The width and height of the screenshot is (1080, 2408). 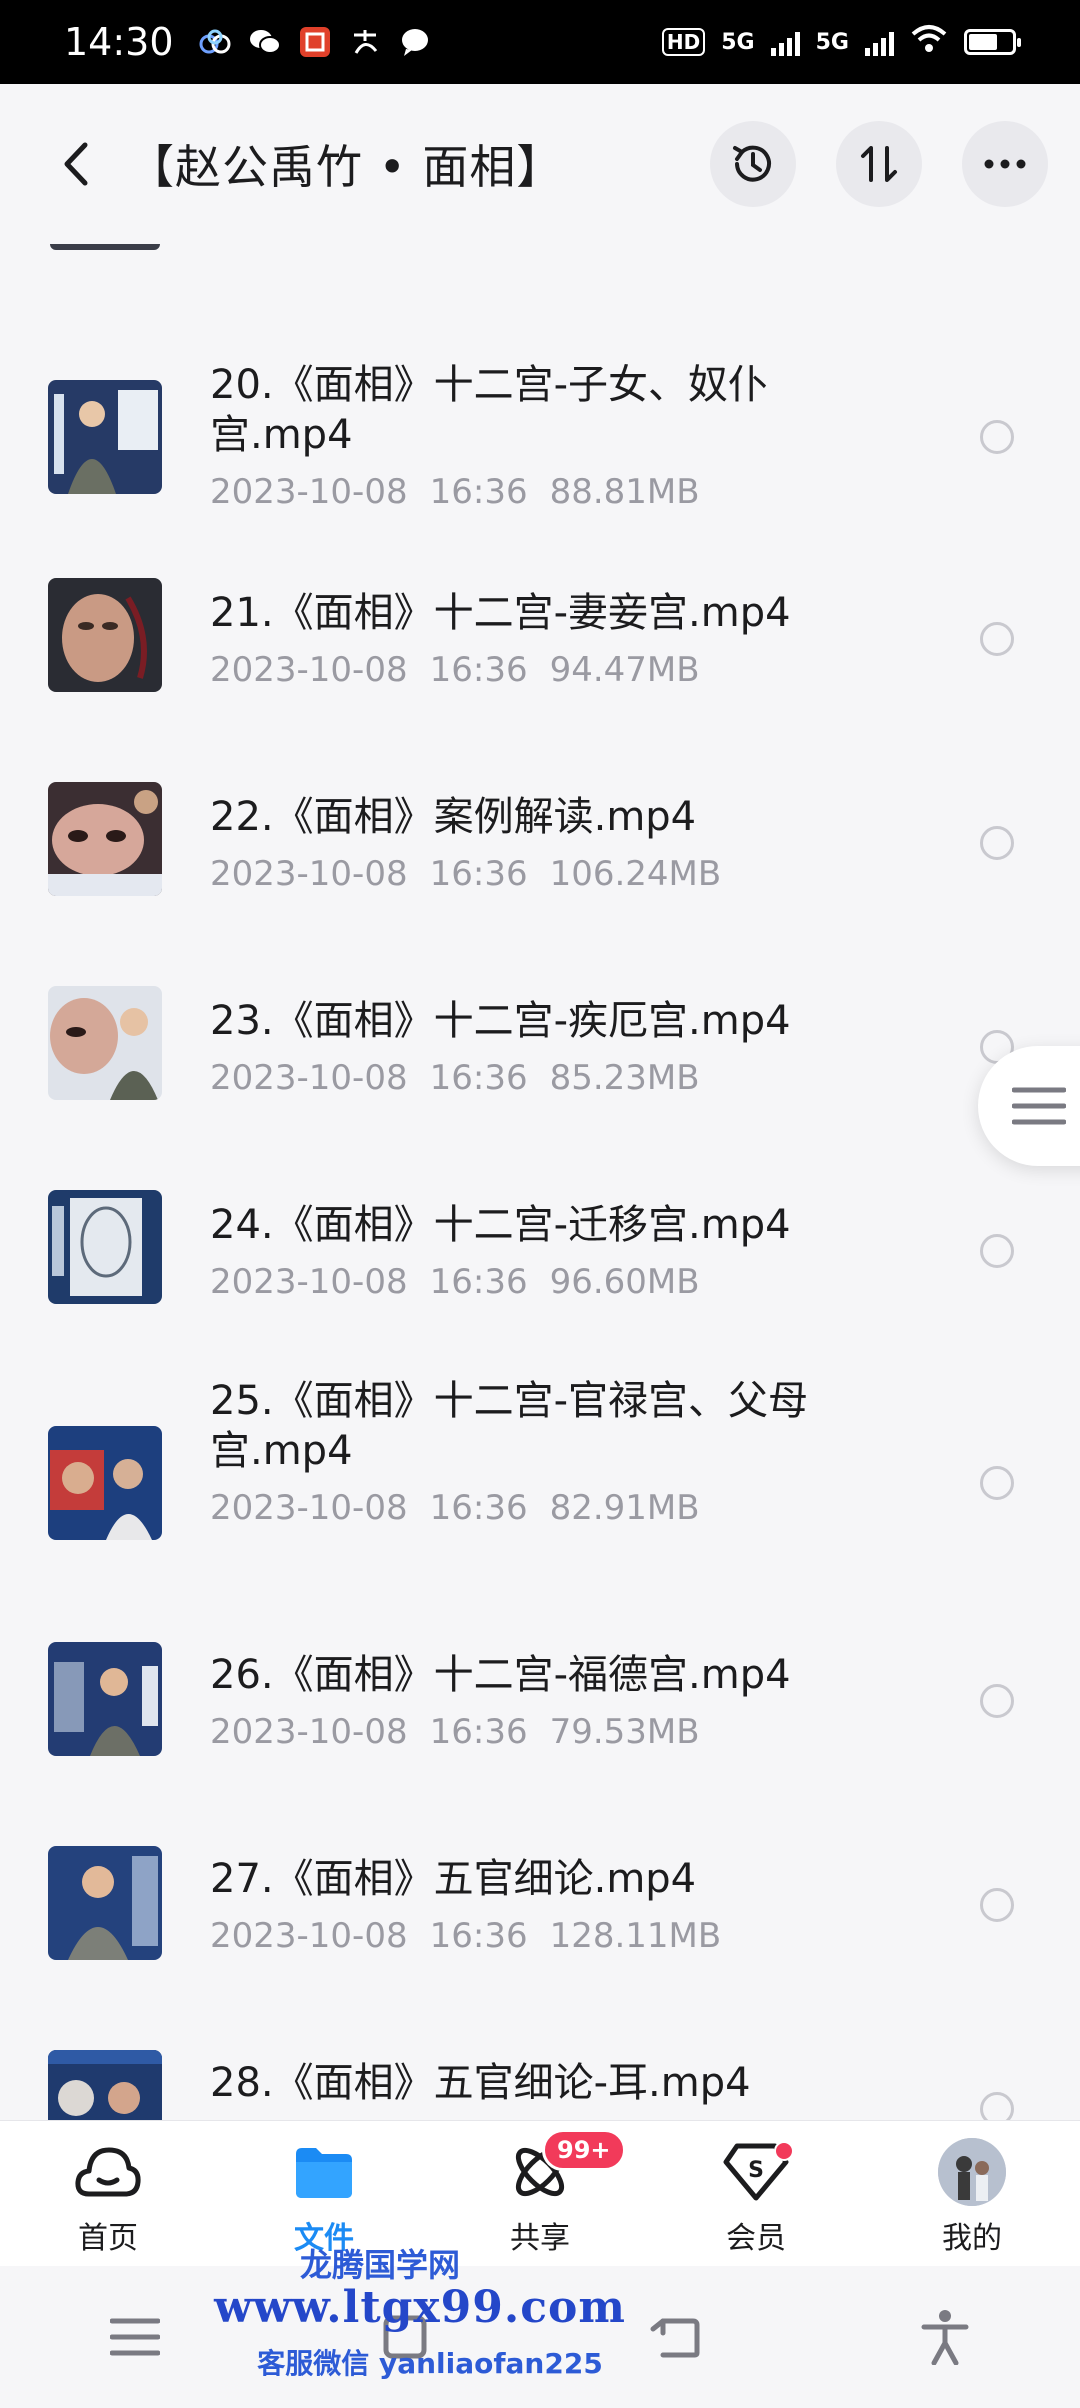 I want to click on svg-text: S, so click(x=756, y=2170).